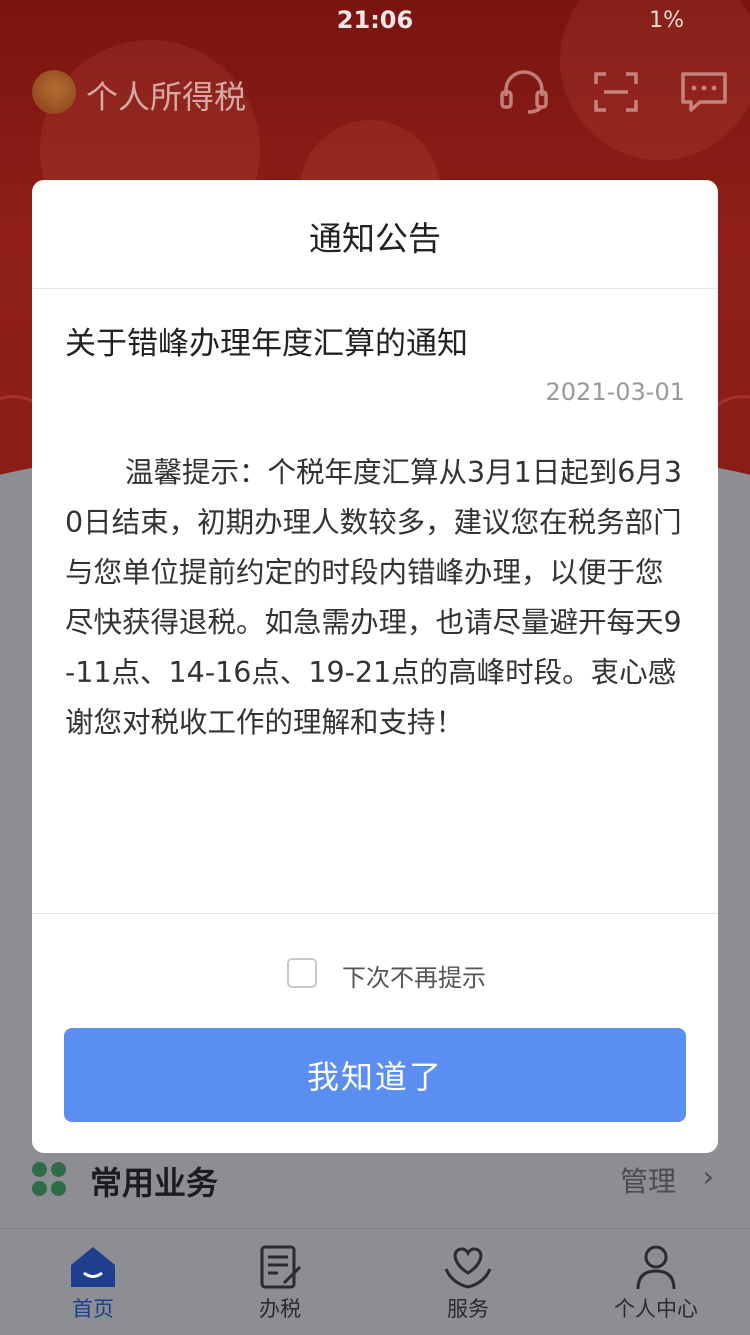 This screenshot has width=750, height=1335. What do you see at coordinates (266, 344) in the screenshot?
I see `notice-title: 关于错峰办理年度汇算的通知` at bounding box center [266, 344].